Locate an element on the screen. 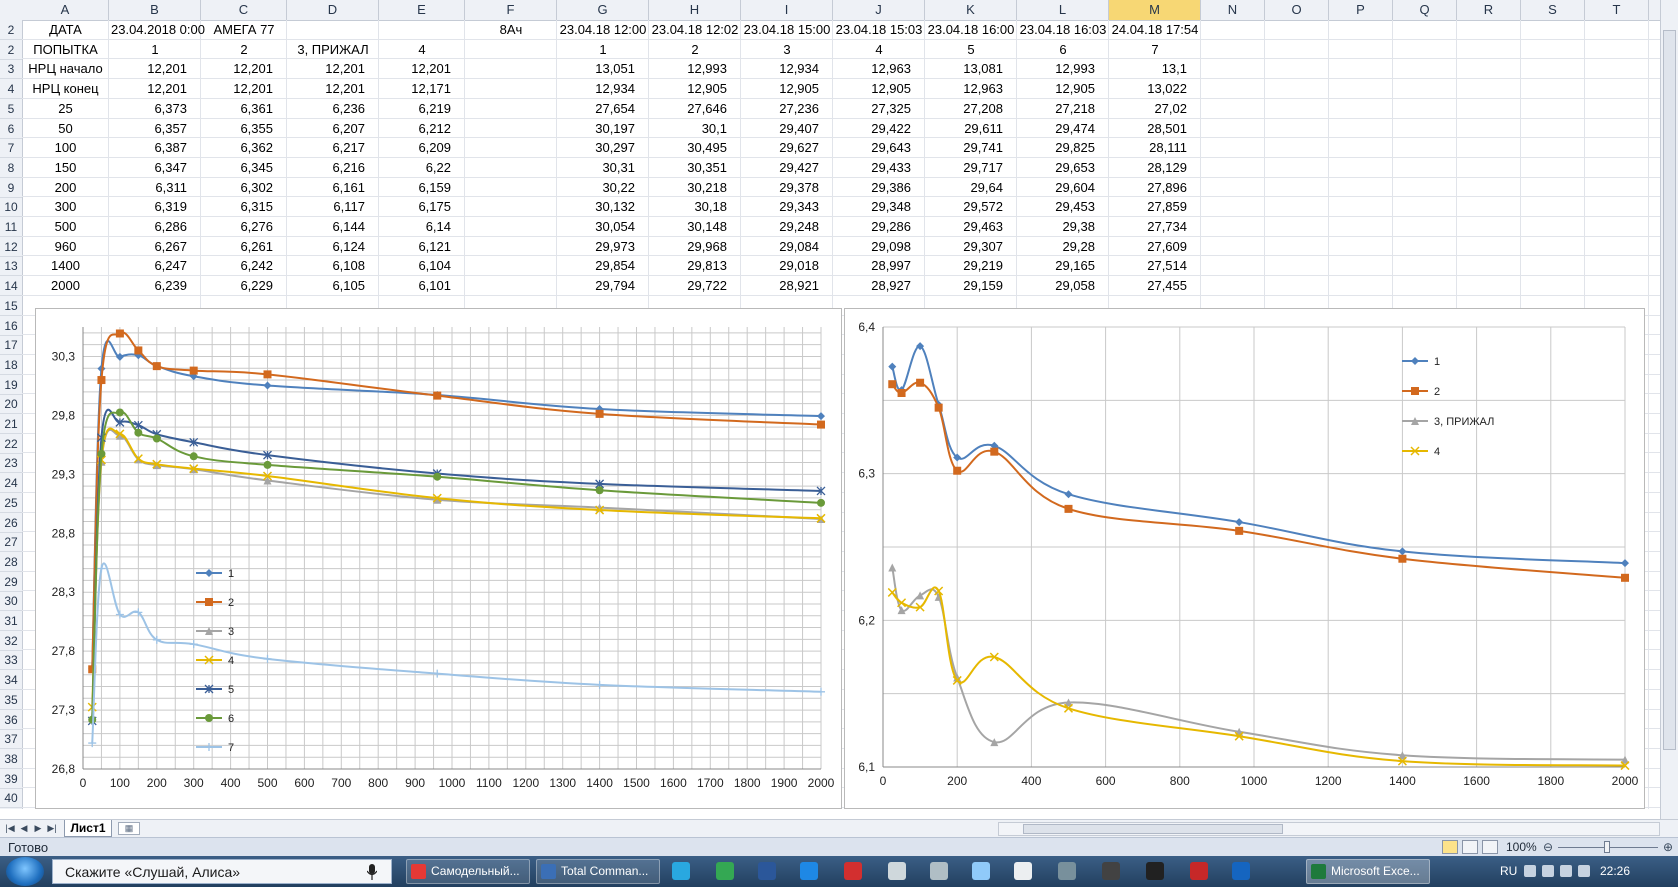 The image size is (1678, 887). column-header-h: H is located at coordinates (695, 10).